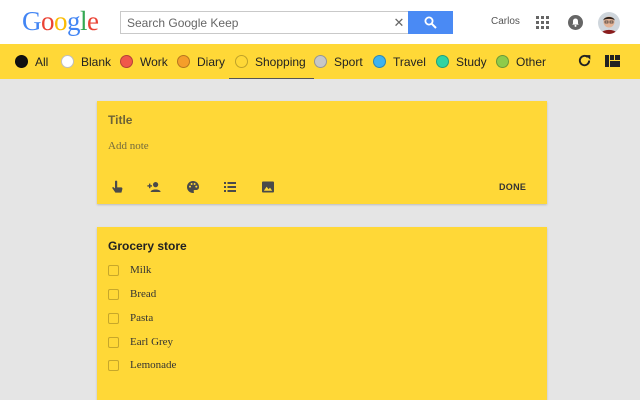 This screenshot has width=640, height=400. Describe the element at coordinates (584, 60) in the screenshot. I see `refresh-icon` at that location.